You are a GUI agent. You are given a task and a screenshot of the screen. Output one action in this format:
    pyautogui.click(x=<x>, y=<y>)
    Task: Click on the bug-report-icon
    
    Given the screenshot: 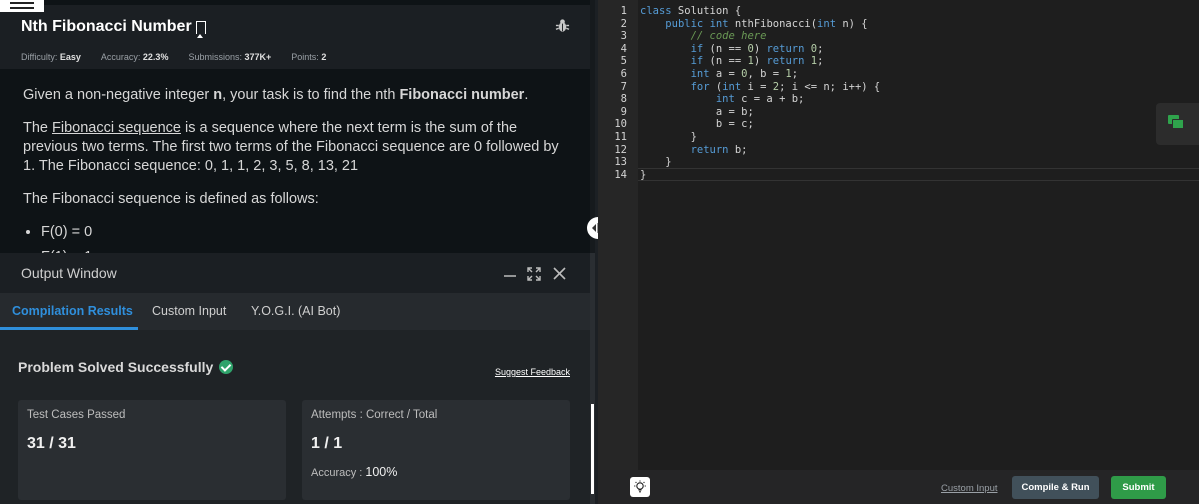 What is the action you would take?
    pyautogui.click(x=562, y=25)
    